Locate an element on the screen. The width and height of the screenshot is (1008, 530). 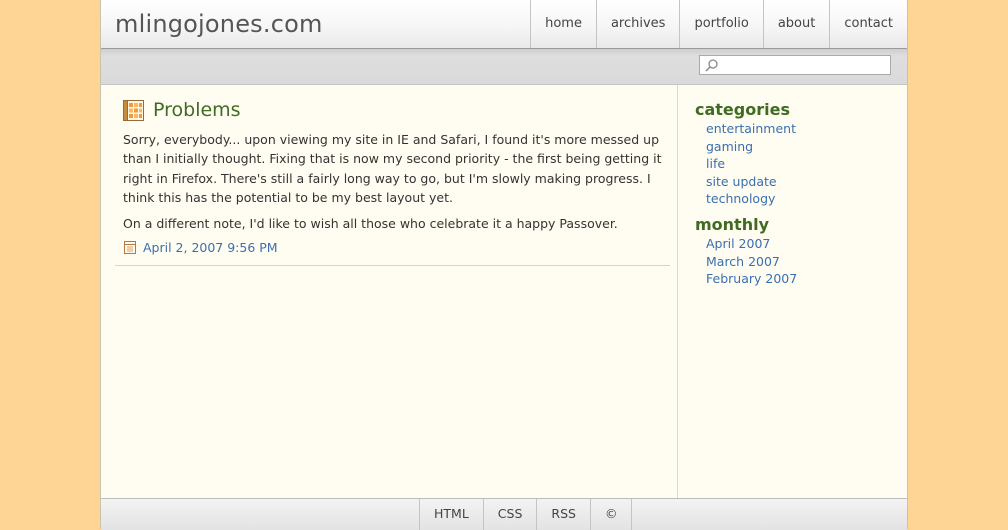
footer: HTML CSS RSS © is located at coordinates (504, 514).